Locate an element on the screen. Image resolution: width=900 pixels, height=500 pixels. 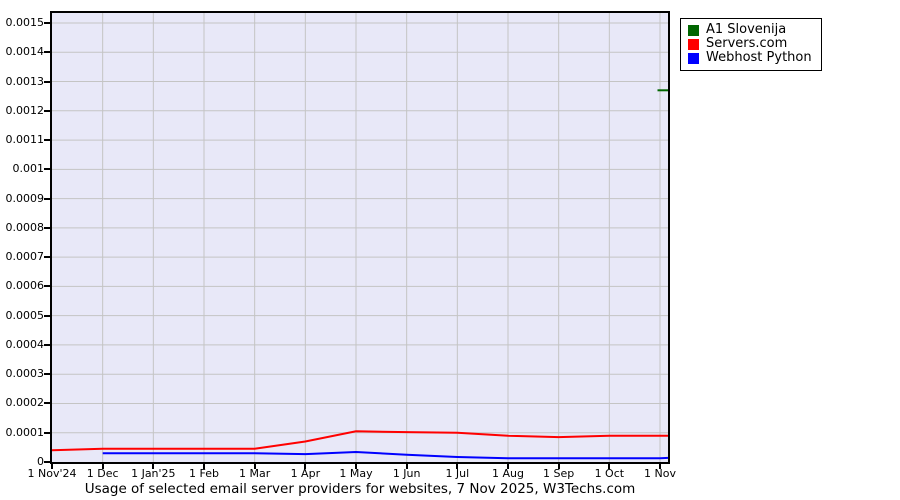
y-tick-label: 0.0014 is located at coordinates (25, 52).